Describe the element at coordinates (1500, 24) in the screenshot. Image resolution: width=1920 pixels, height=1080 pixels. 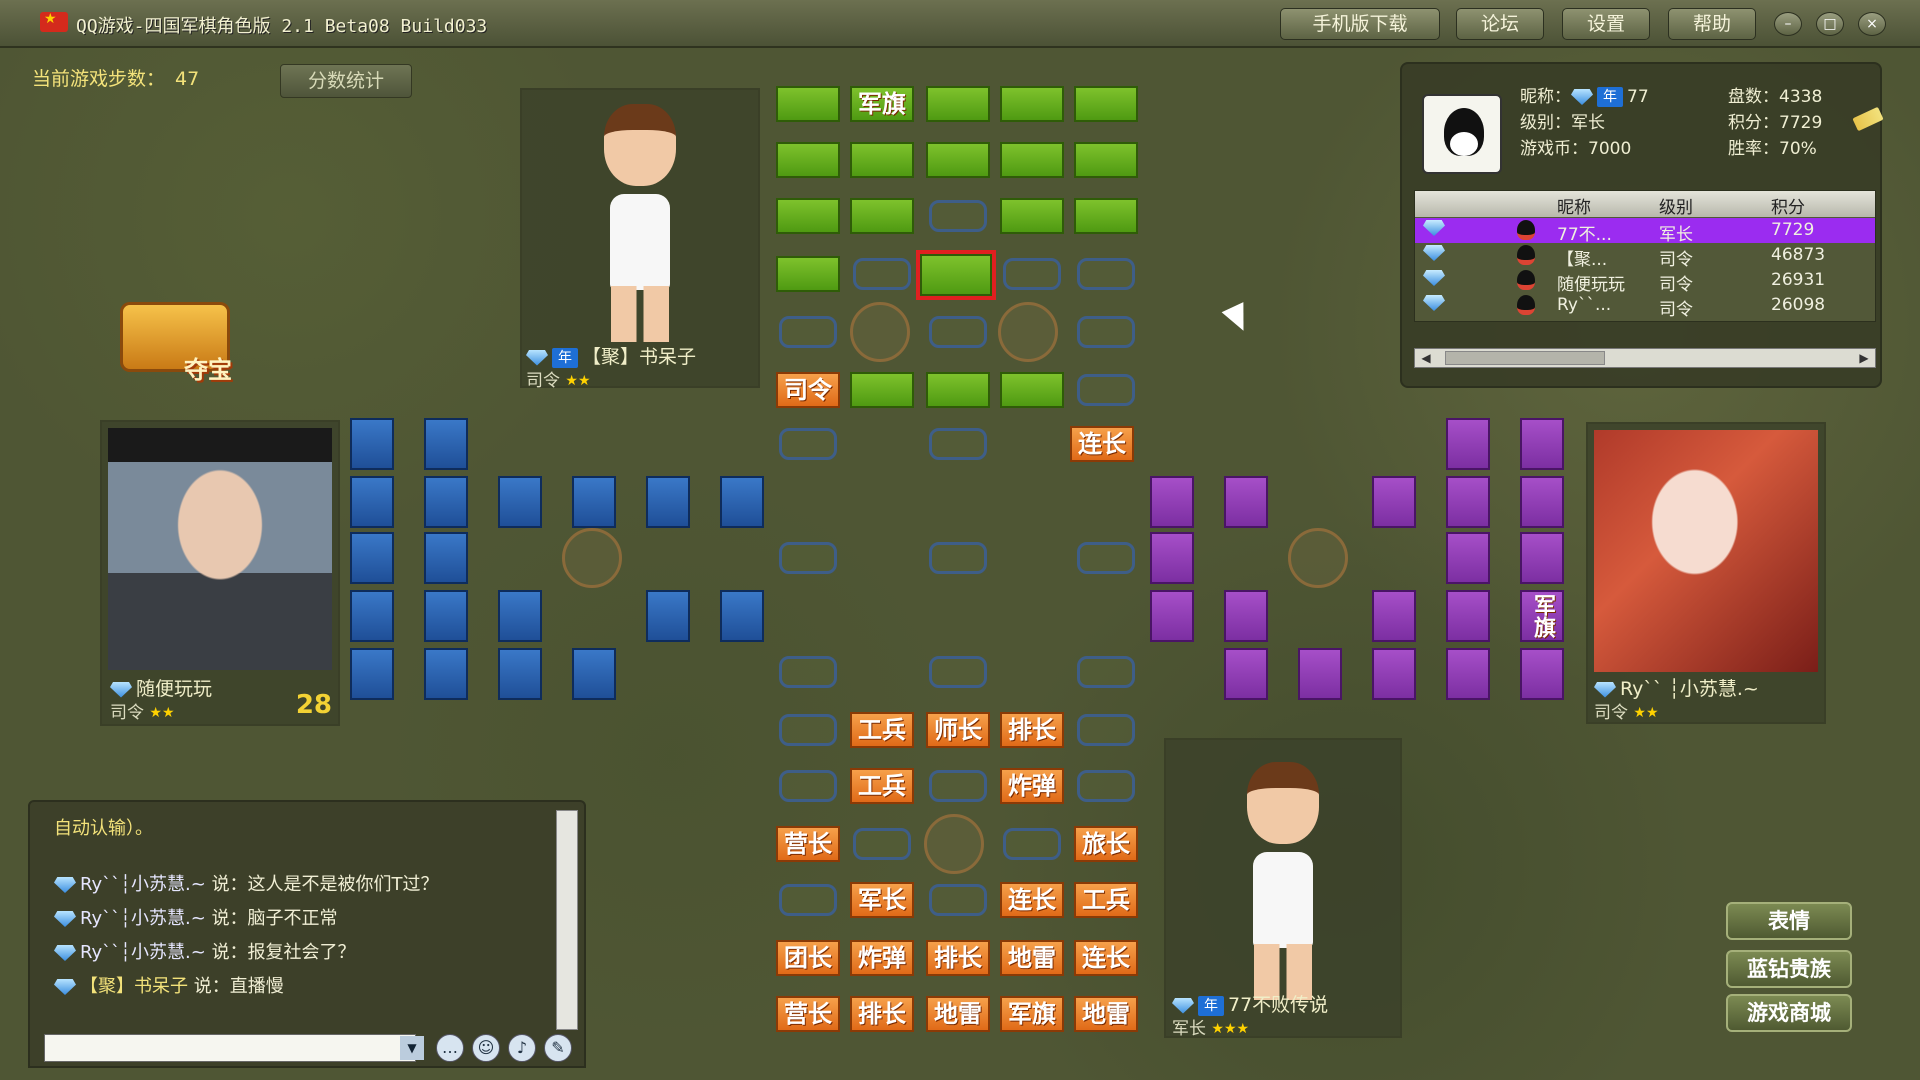
I see `forum-button: 论坛` at that location.